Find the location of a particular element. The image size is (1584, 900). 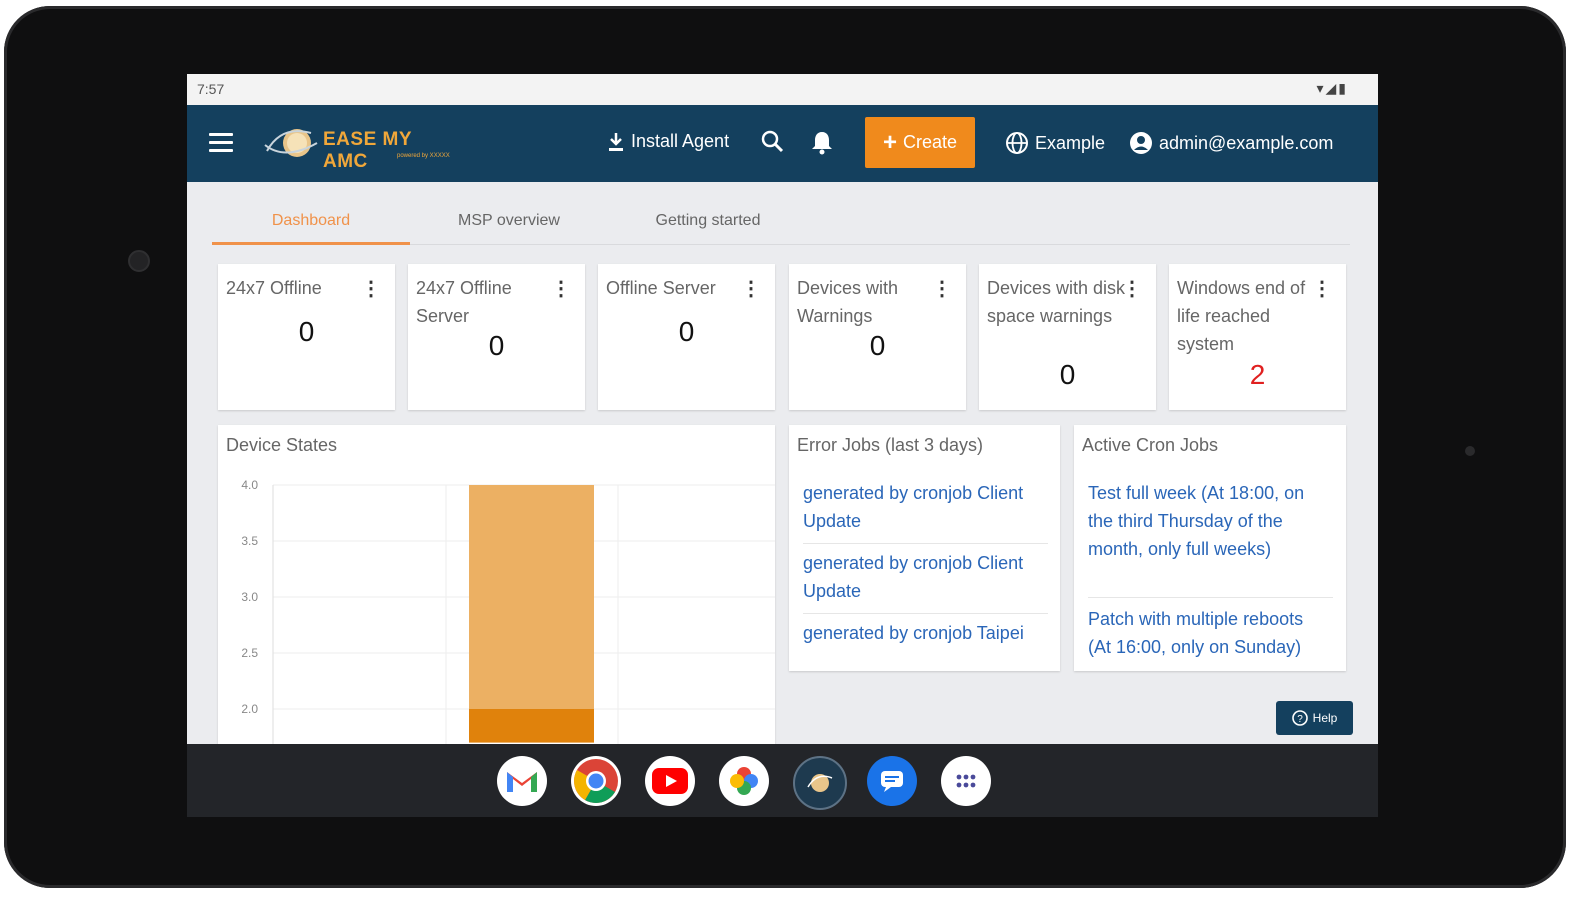

error-job-link: generated by cronjob Taipei is located at coordinates (923, 633).